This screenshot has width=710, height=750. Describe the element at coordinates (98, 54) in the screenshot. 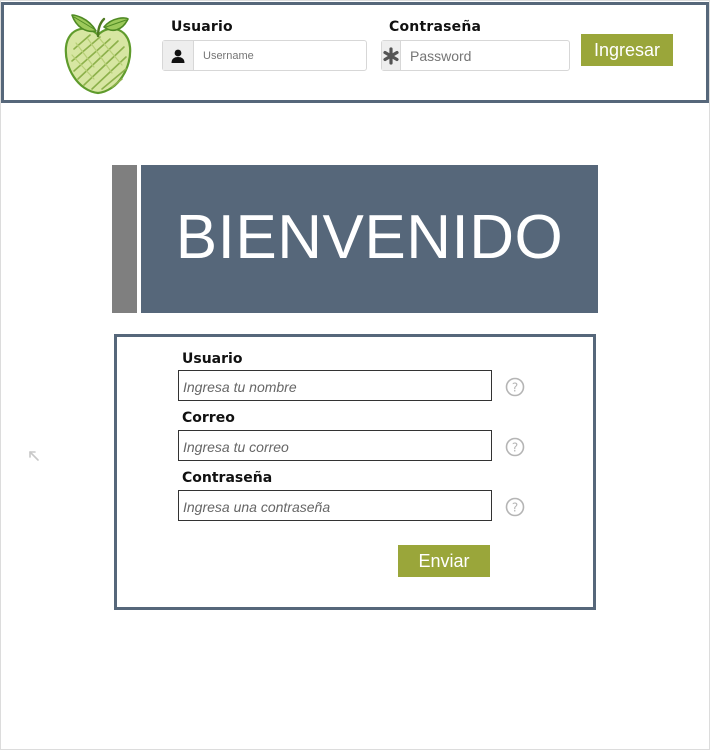

I see `apple-logo-icon` at that location.